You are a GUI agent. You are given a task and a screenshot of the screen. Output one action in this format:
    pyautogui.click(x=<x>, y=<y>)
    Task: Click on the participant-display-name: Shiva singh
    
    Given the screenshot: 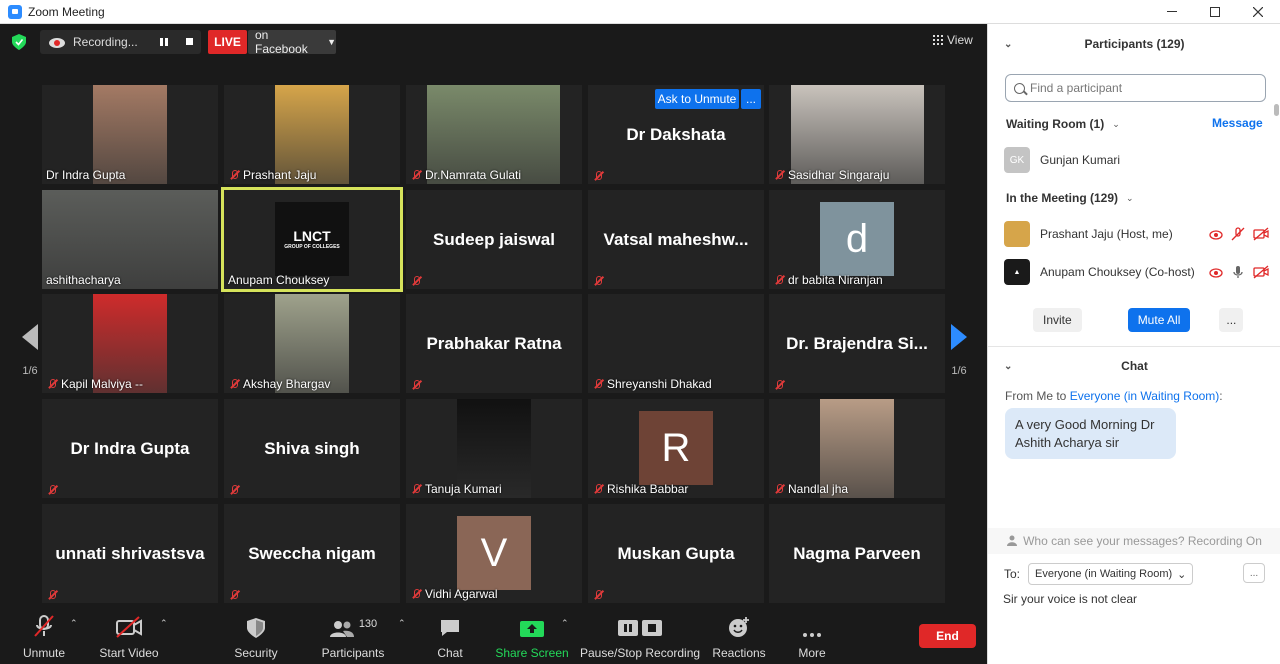 What is the action you would take?
    pyautogui.click(x=312, y=448)
    